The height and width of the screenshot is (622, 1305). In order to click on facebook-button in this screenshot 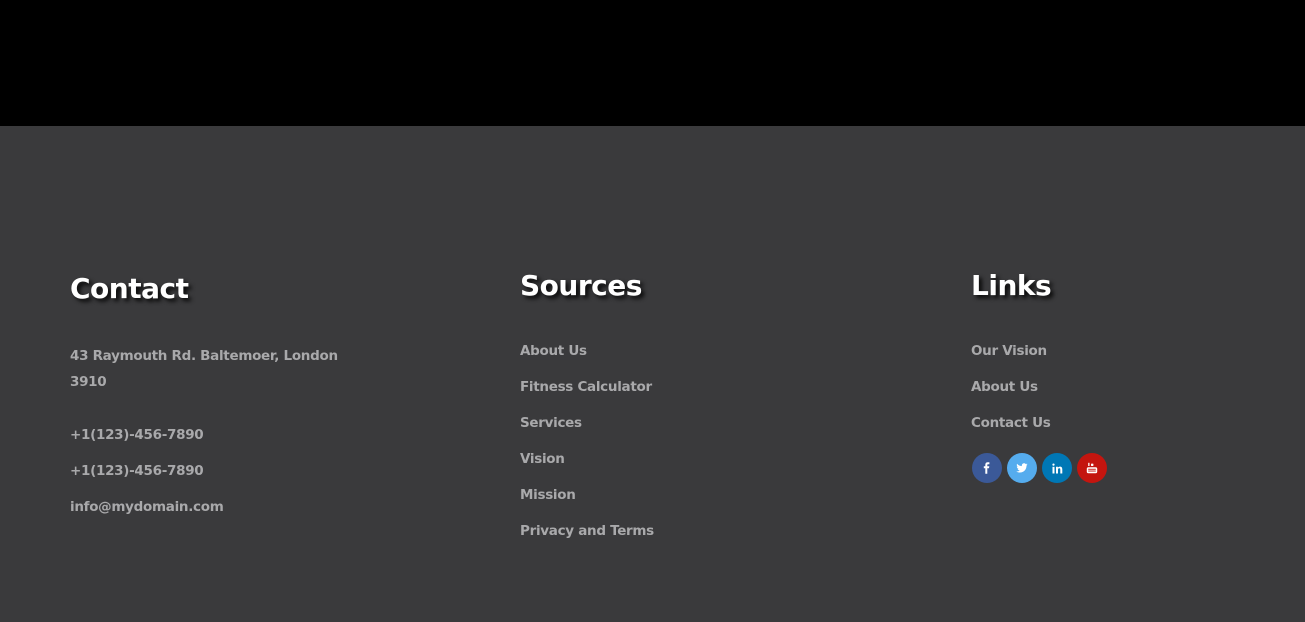, I will do `click(987, 468)`.